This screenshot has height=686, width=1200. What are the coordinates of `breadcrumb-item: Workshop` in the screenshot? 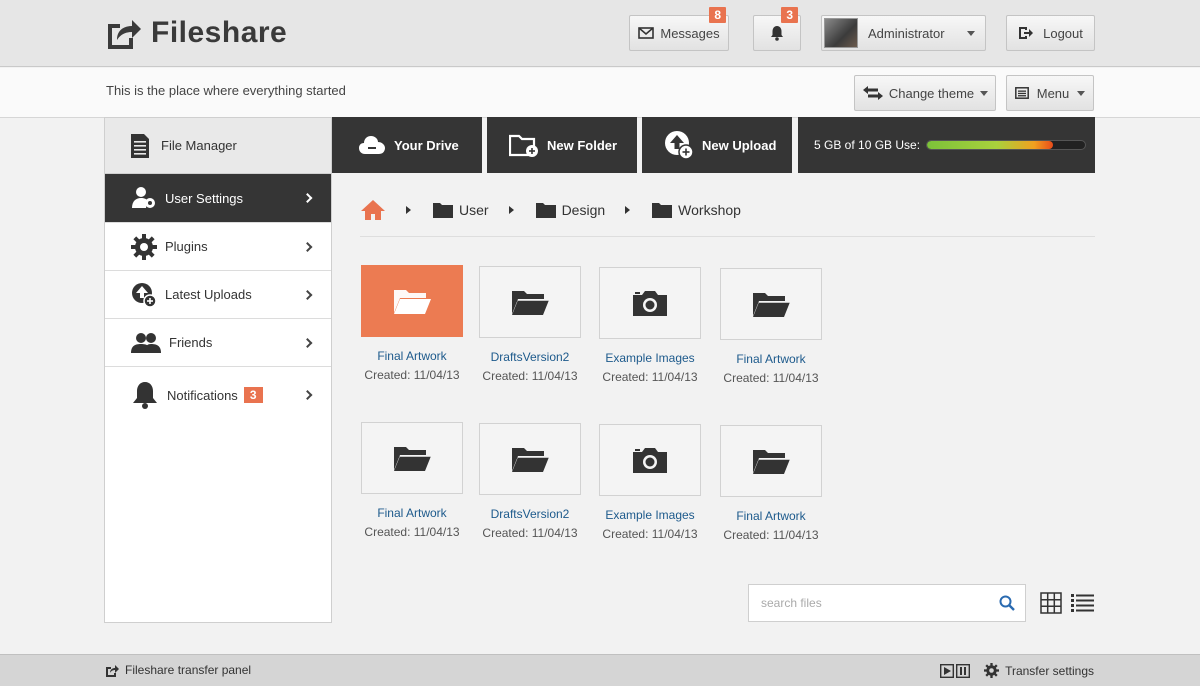 It's located at (696, 210).